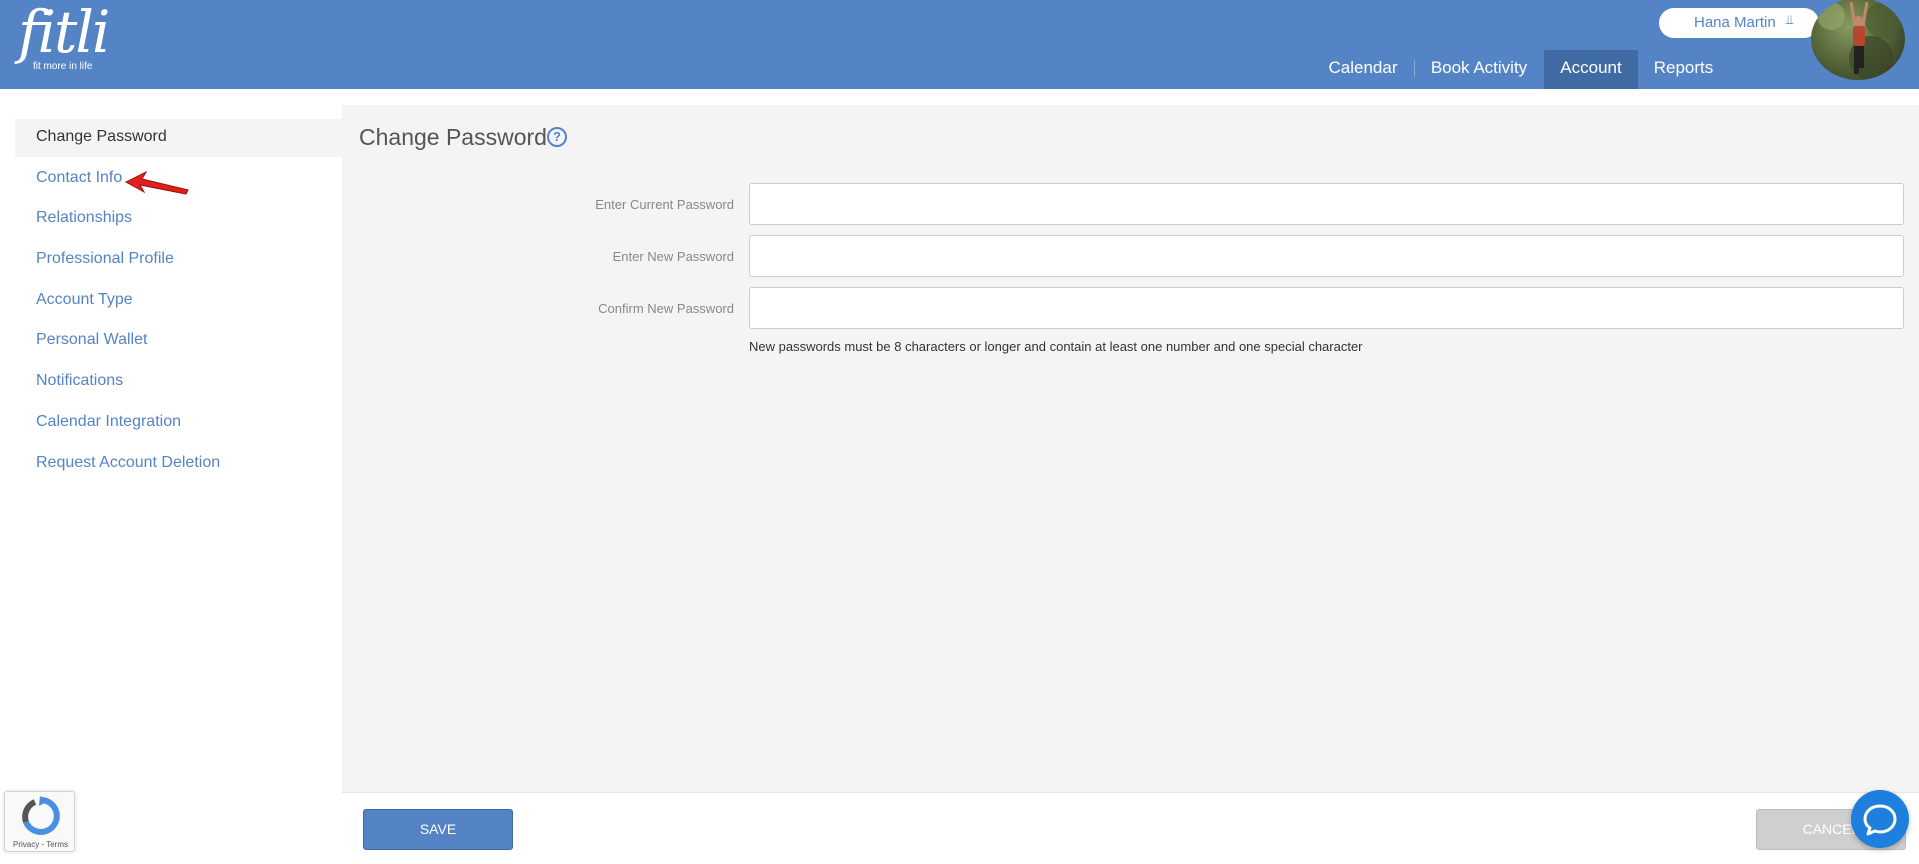  What do you see at coordinates (1735, 22) in the screenshot?
I see `user-name: Hana Martin` at bounding box center [1735, 22].